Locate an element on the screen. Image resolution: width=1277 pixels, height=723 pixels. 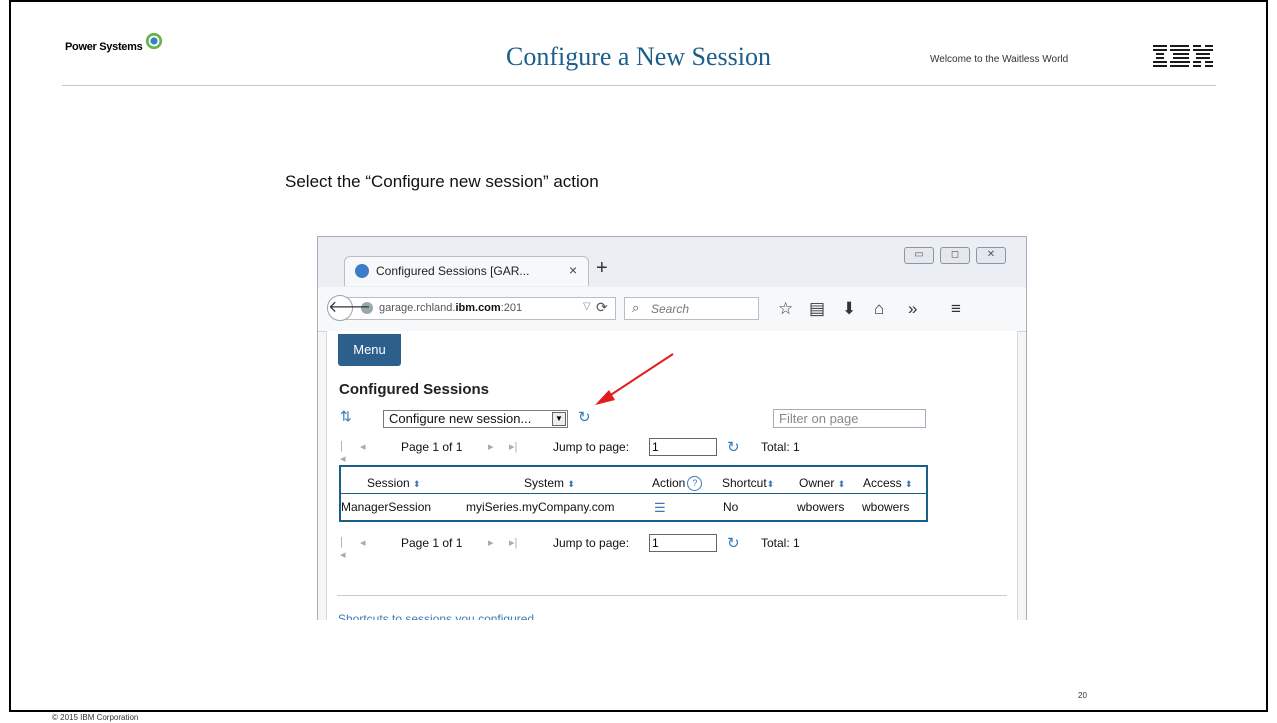
close-tab-icon: × is located at coordinates (573, 270).